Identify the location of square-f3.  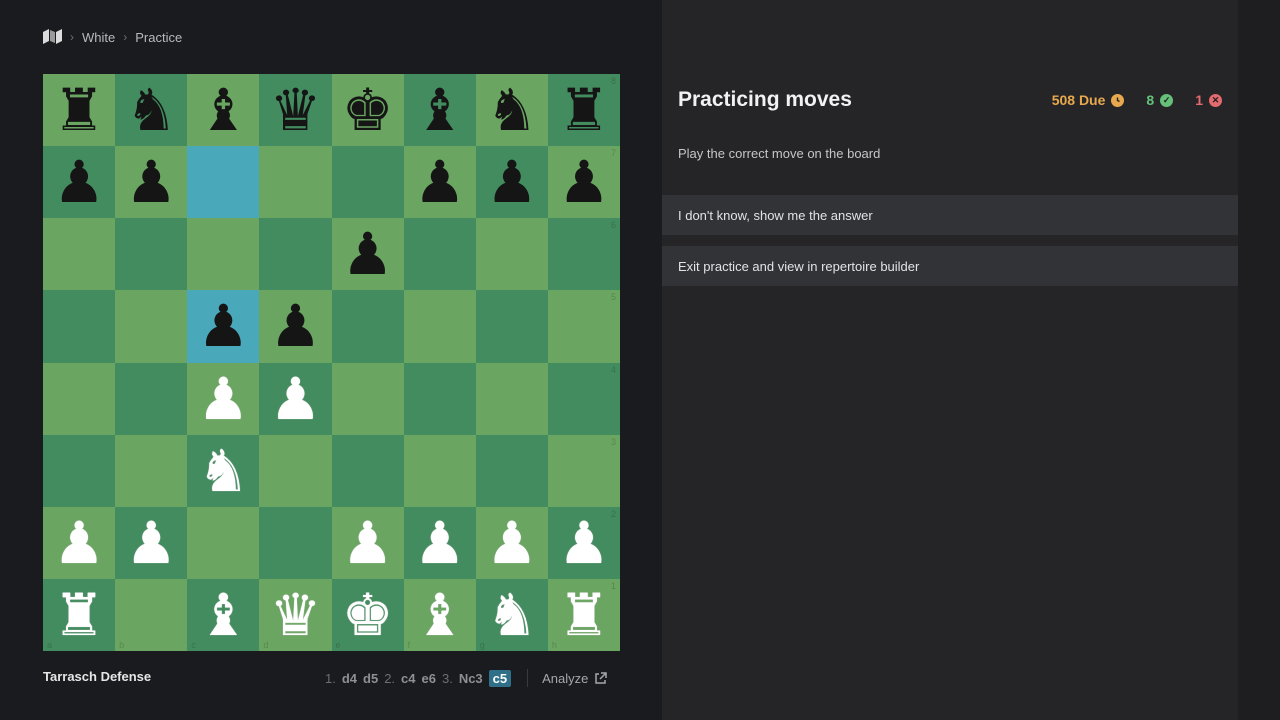
(439, 470).